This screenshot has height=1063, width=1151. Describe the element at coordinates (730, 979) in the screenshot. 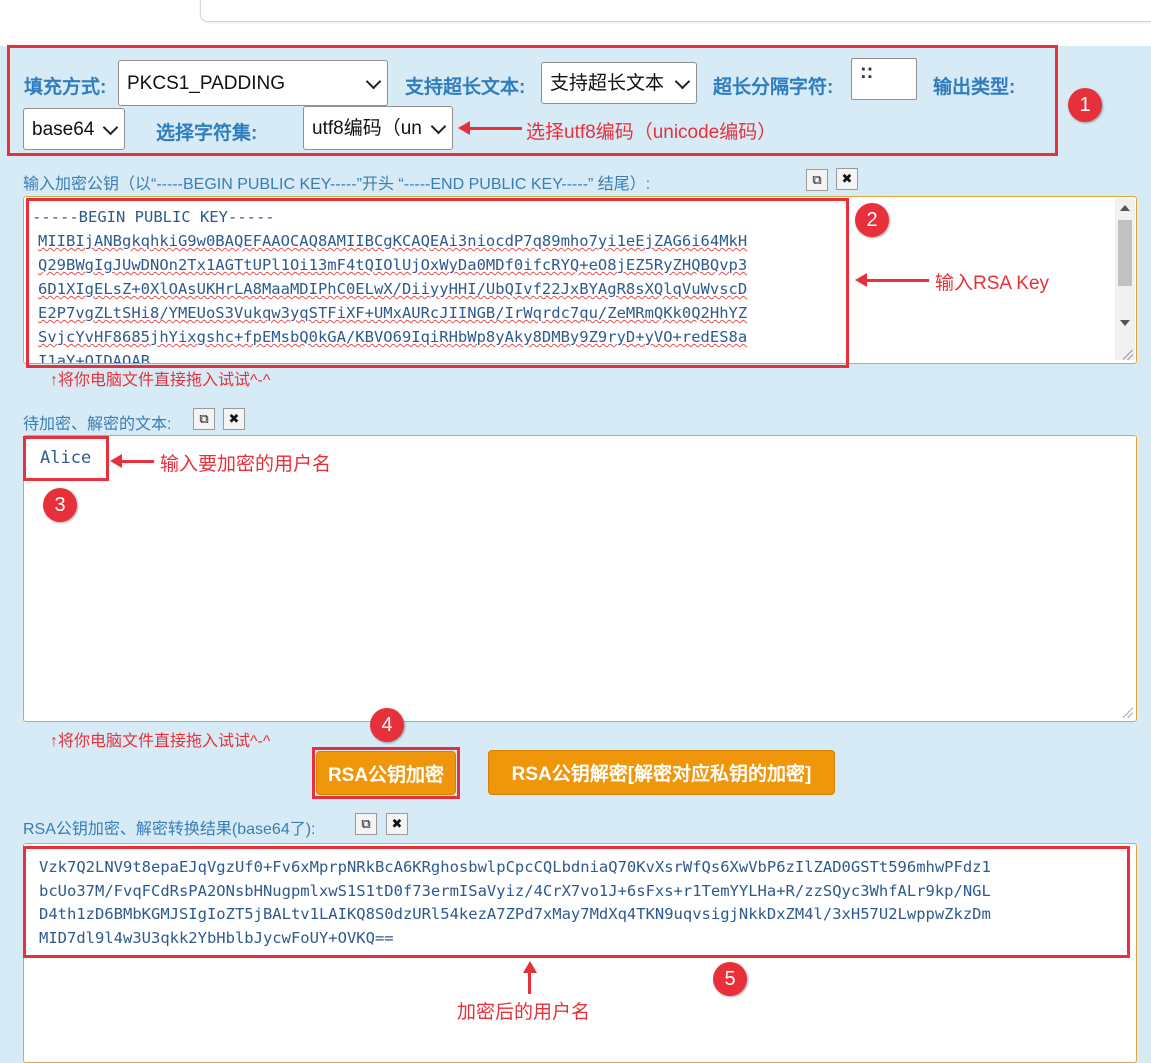

I see `badge-5: 5` at that location.